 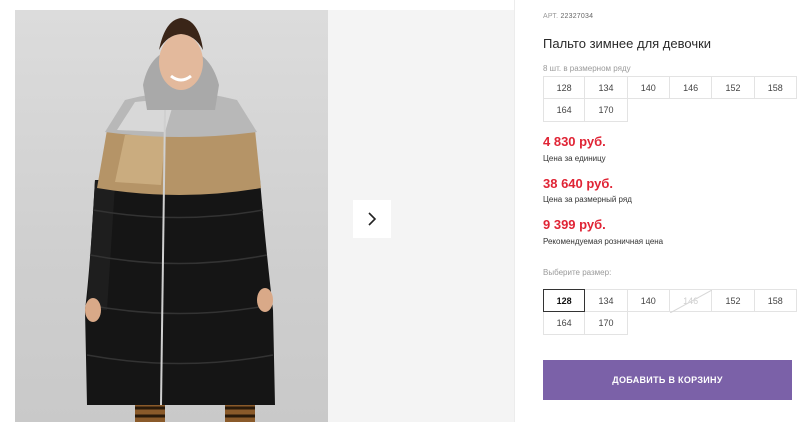 I want to click on unit-price: 4 830 руб., so click(x=574, y=141).